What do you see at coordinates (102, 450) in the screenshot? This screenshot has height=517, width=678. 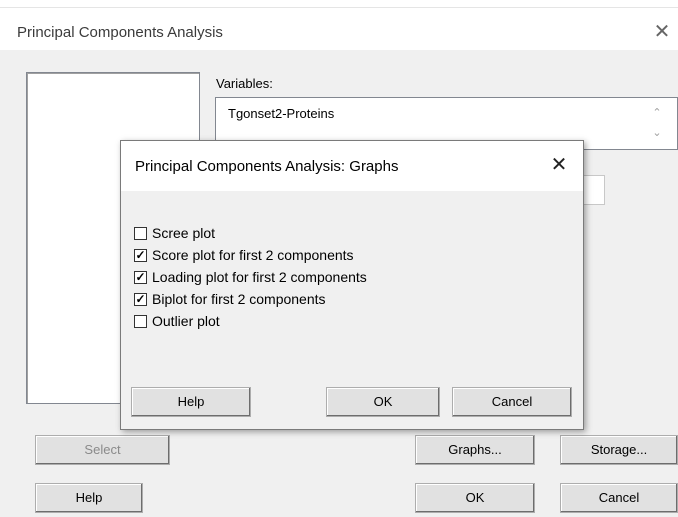 I see `select-button: Select` at bounding box center [102, 450].